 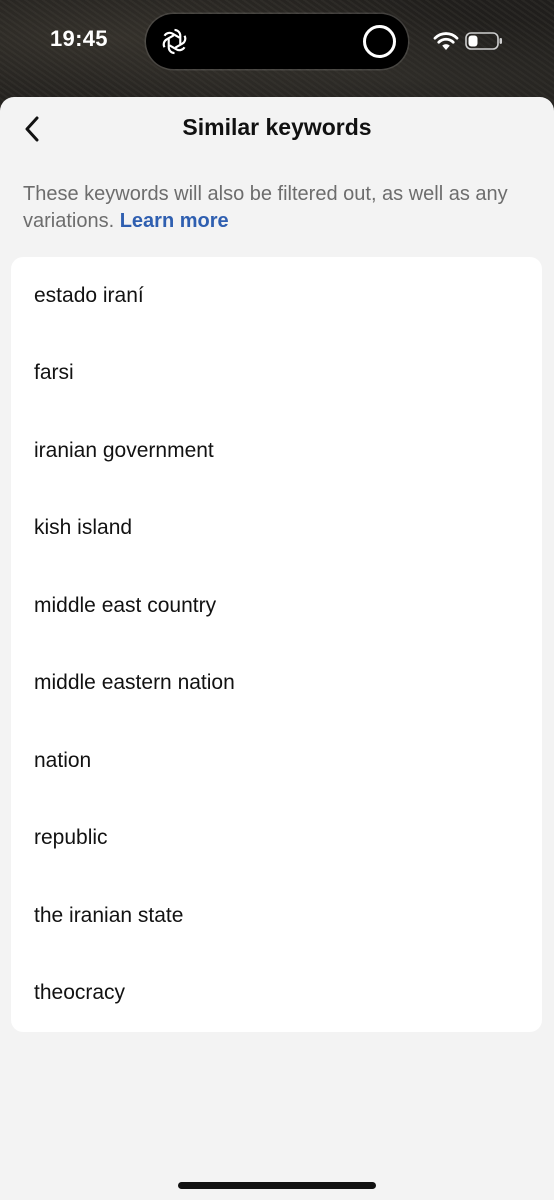 I want to click on page-title: Similar keywords, so click(x=277, y=127).